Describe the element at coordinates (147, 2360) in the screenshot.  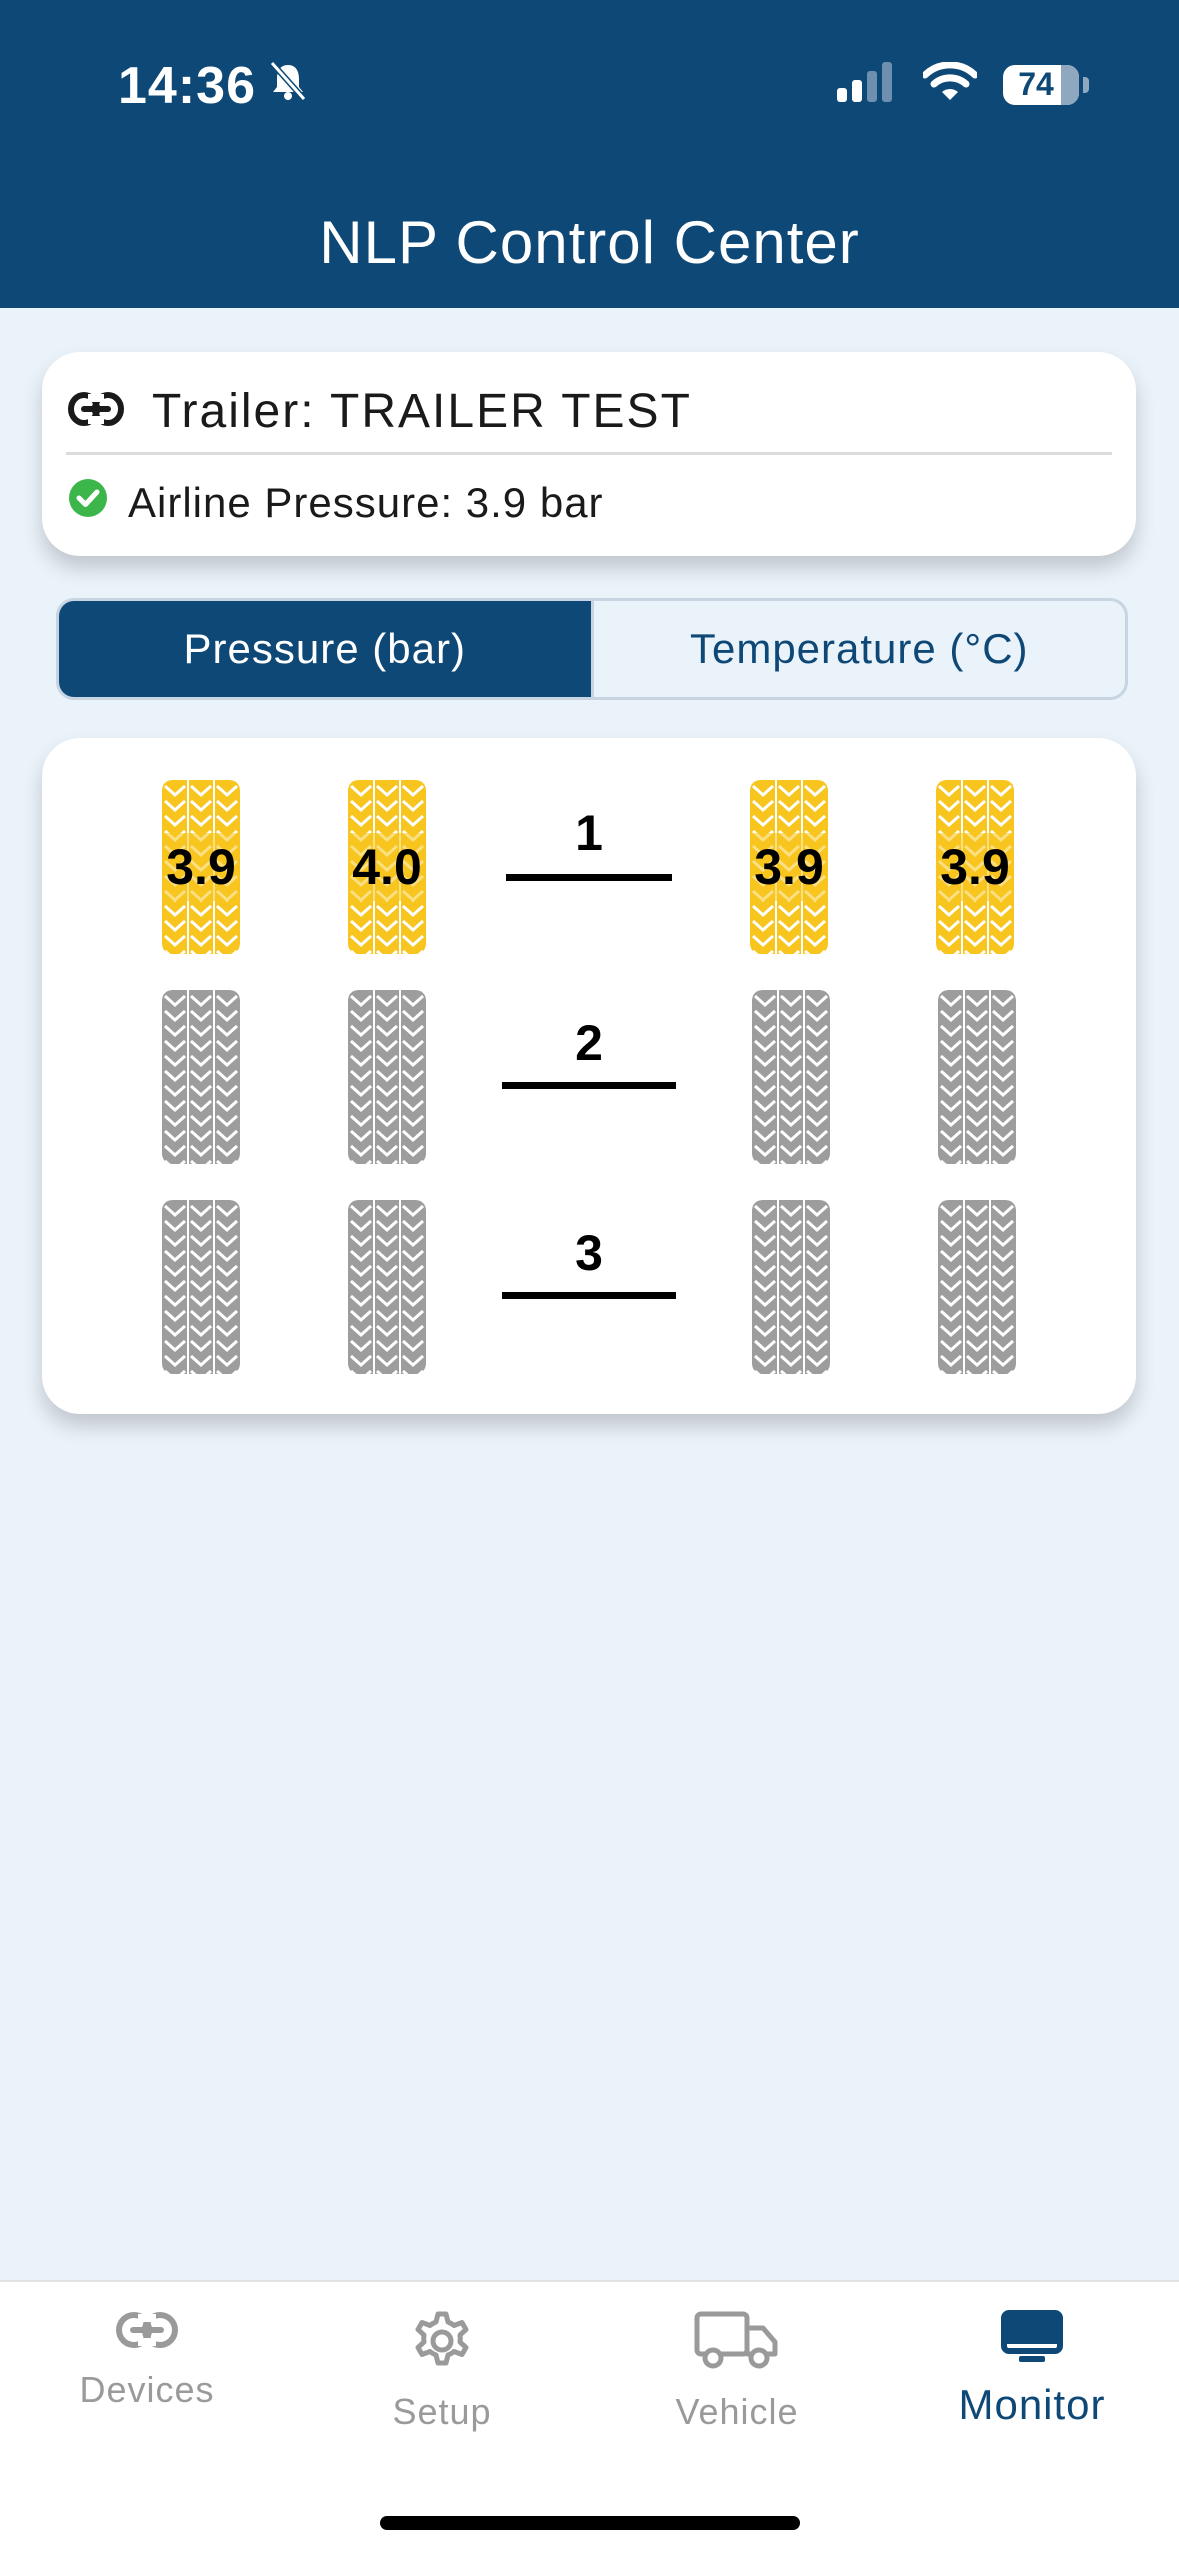
I see `nav-devices: Devices` at that location.